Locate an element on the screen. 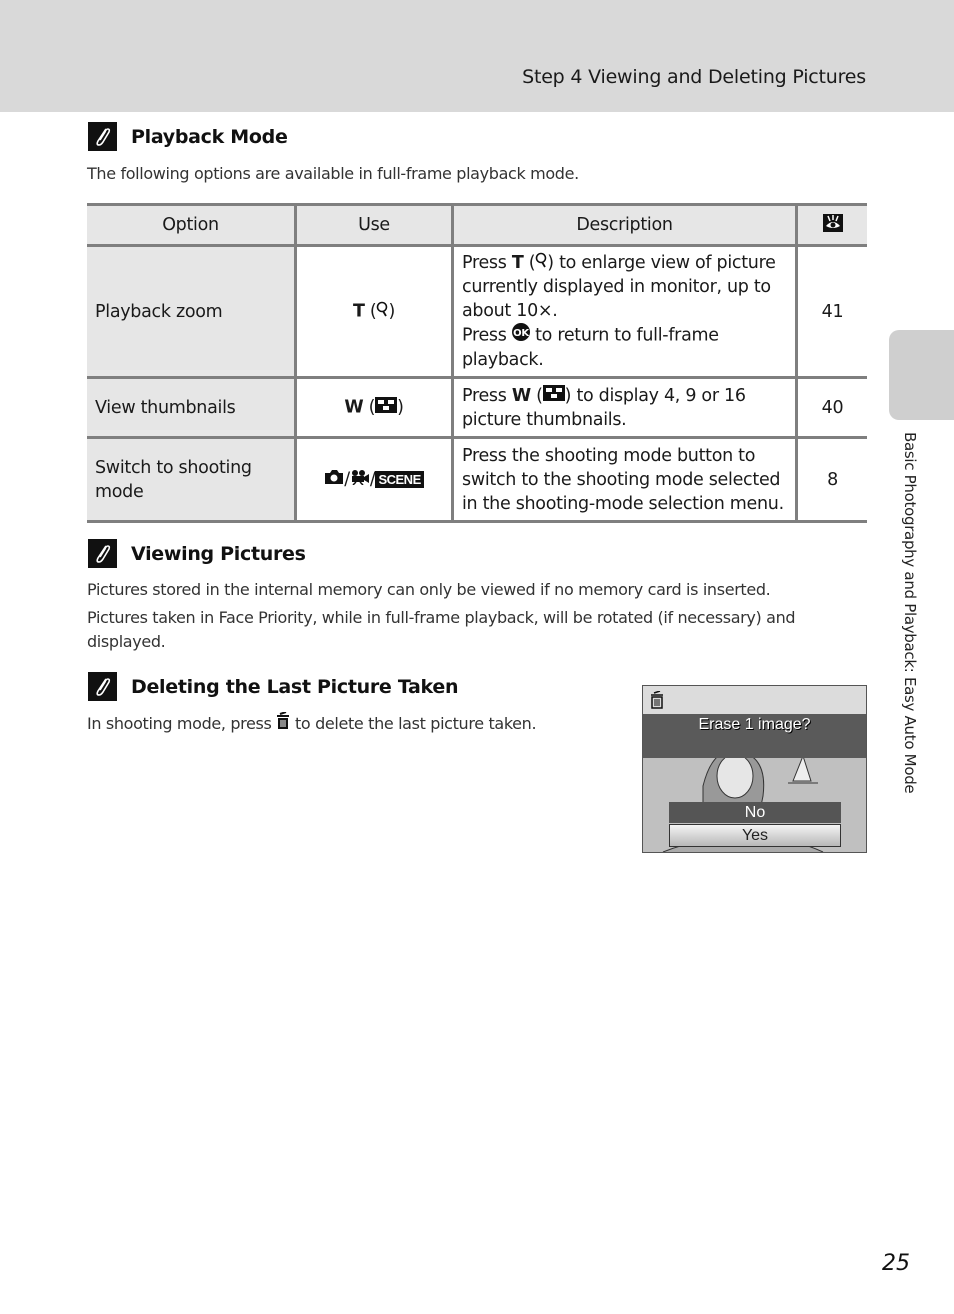 The width and height of the screenshot is (954, 1314). option-cell: Playback zoom is located at coordinates (191, 311).